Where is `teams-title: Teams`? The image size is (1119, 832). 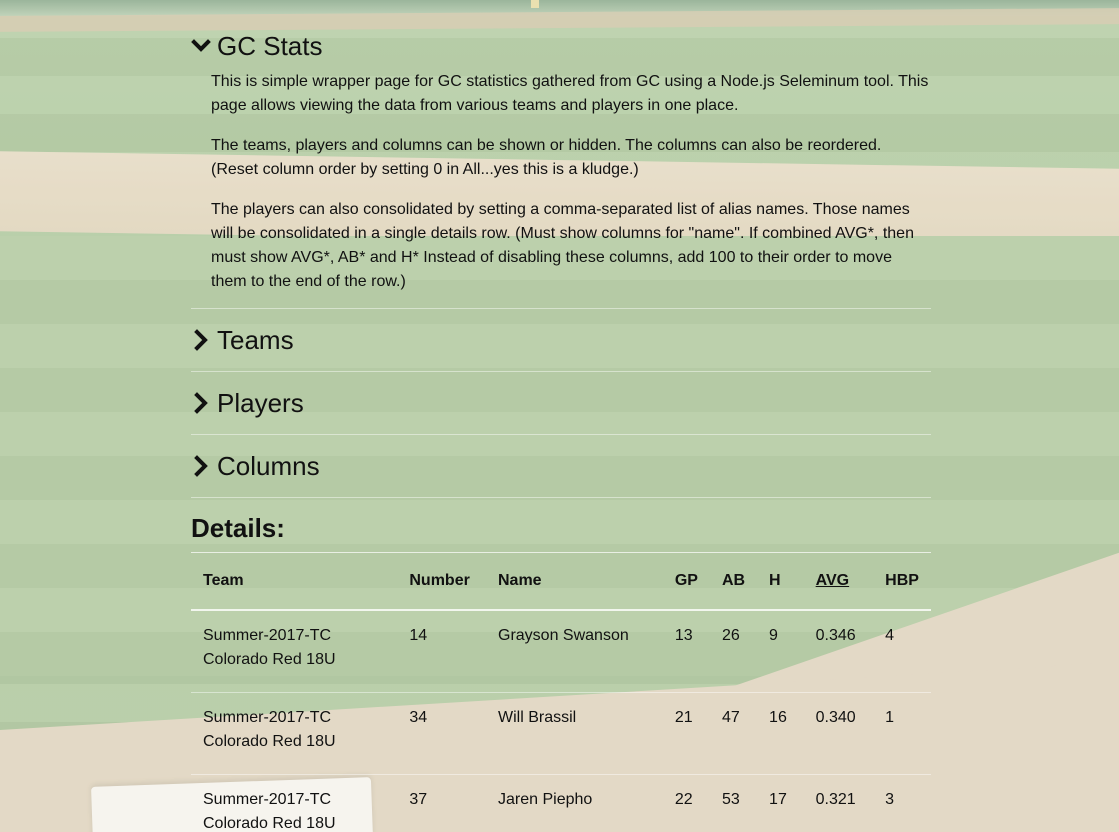 teams-title: Teams is located at coordinates (255, 339).